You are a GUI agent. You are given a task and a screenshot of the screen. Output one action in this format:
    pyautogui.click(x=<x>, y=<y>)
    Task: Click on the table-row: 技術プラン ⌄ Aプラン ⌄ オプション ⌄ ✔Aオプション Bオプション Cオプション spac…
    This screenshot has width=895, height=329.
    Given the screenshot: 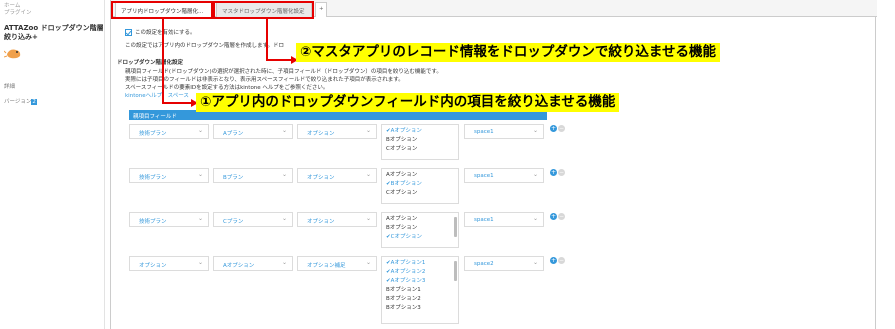 What is the action you would take?
    pyautogui.click(x=347, y=143)
    